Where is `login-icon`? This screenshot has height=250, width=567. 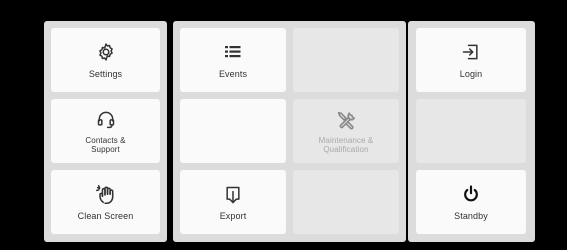
login-icon is located at coordinates (471, 53).